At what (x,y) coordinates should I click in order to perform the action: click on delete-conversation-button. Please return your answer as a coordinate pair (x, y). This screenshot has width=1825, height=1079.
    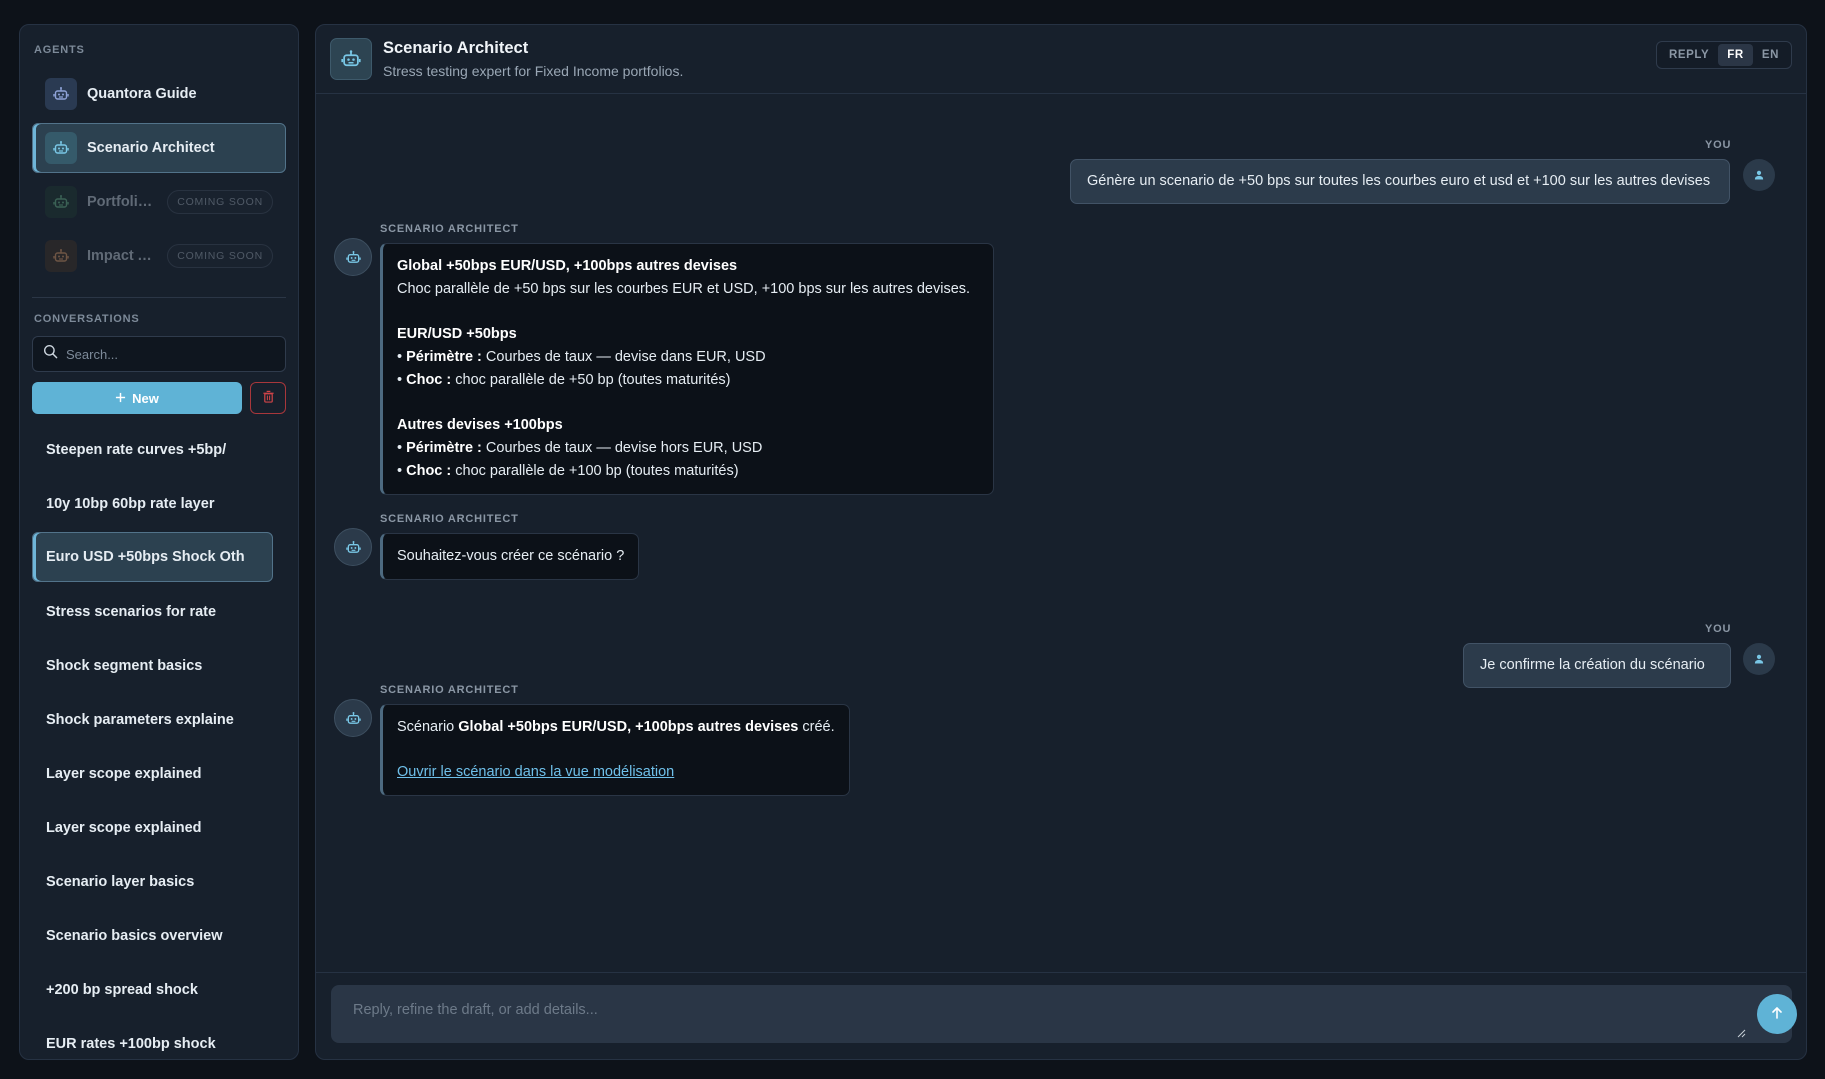
    Looking at the image, I should click on (268, 398).